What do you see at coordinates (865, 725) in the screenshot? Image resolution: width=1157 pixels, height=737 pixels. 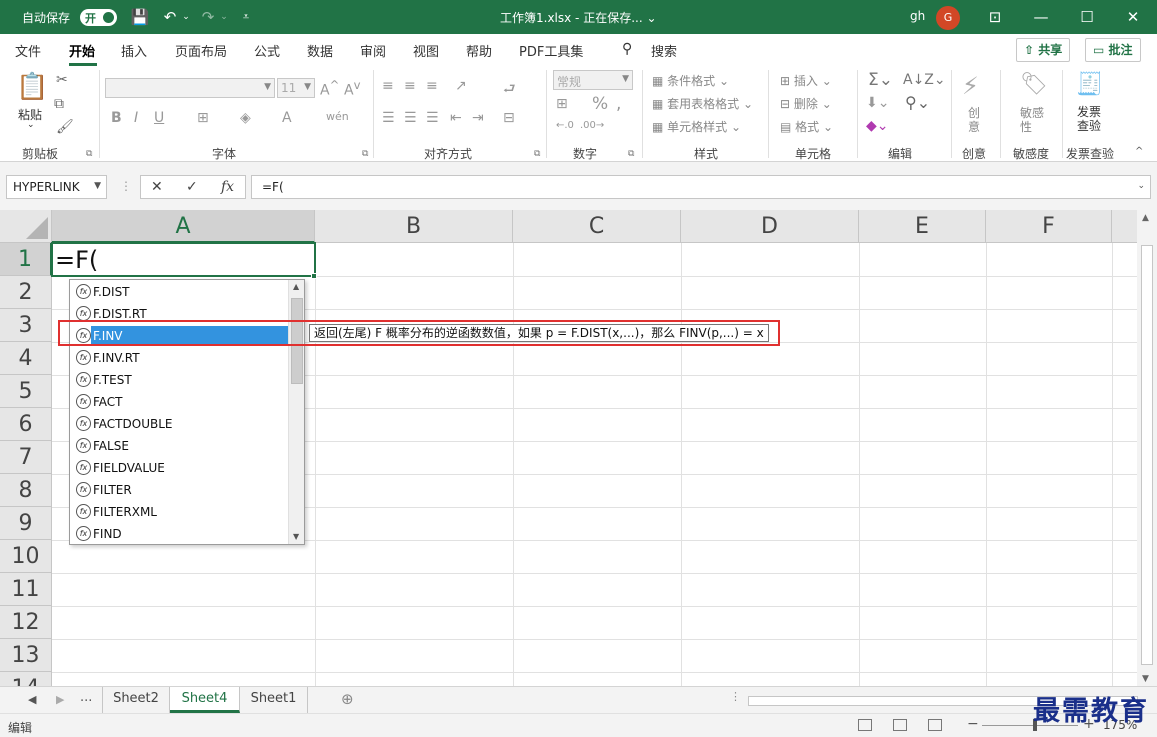 I see `normal-view-icon` at bounding box center [865, 725].